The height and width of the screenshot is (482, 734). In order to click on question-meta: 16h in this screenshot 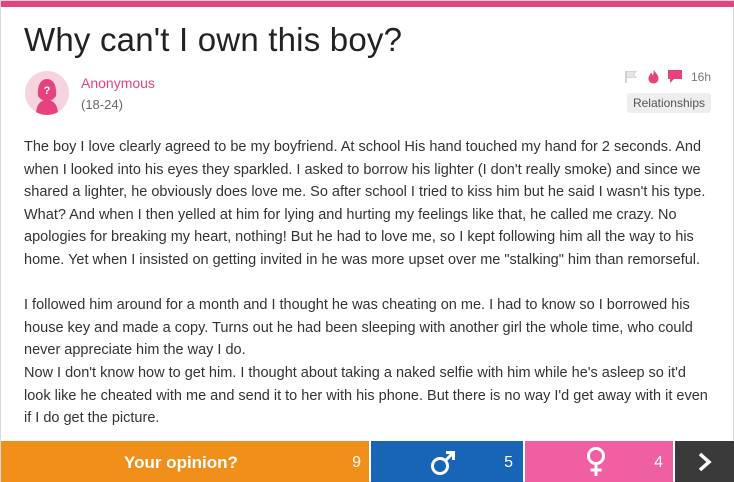, I will do `click(667, 76)`.